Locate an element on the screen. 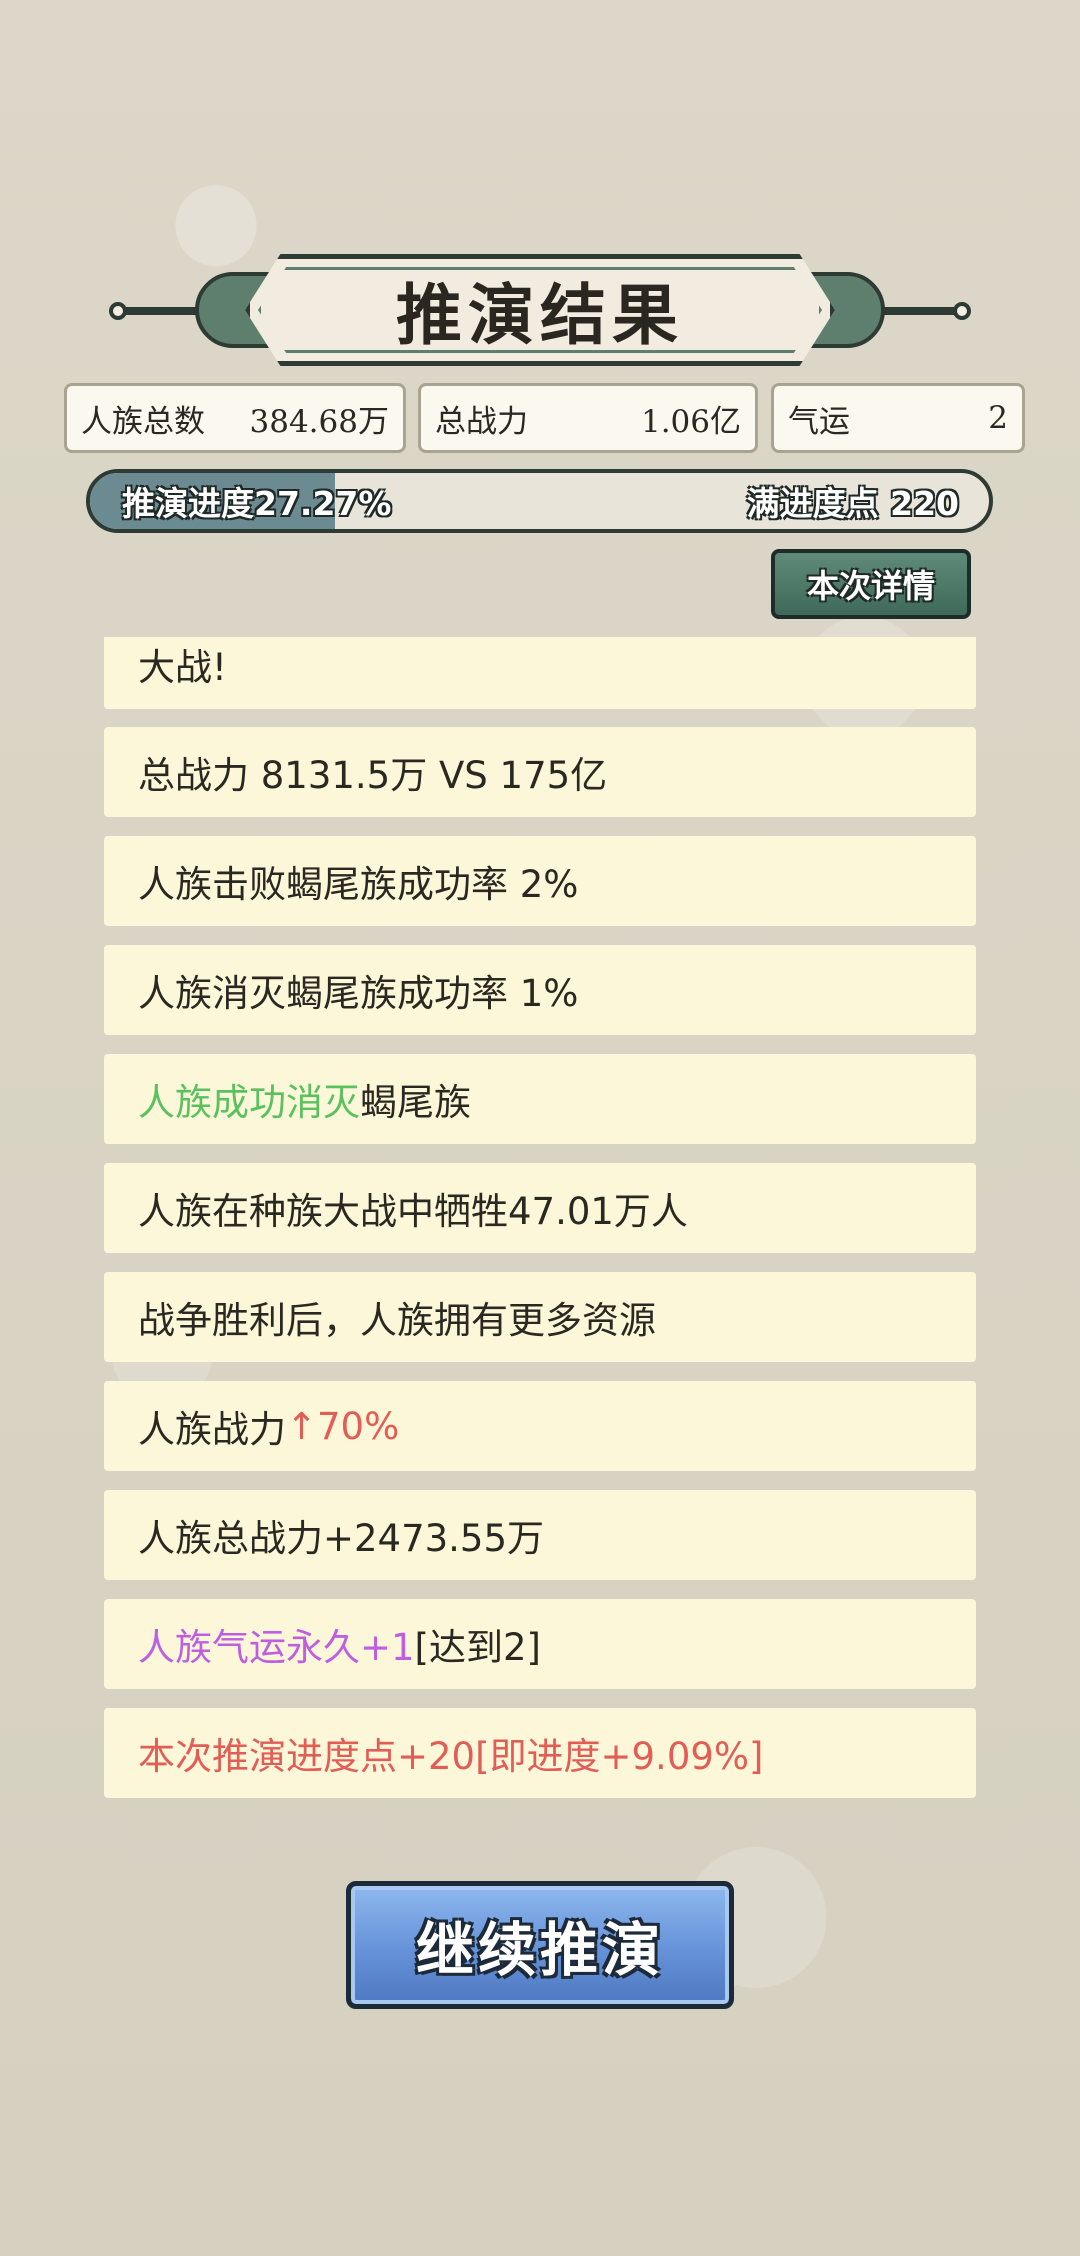  log-text: 人族消灭蝎尾族成功率 1% is located at coordinates (358, 993).